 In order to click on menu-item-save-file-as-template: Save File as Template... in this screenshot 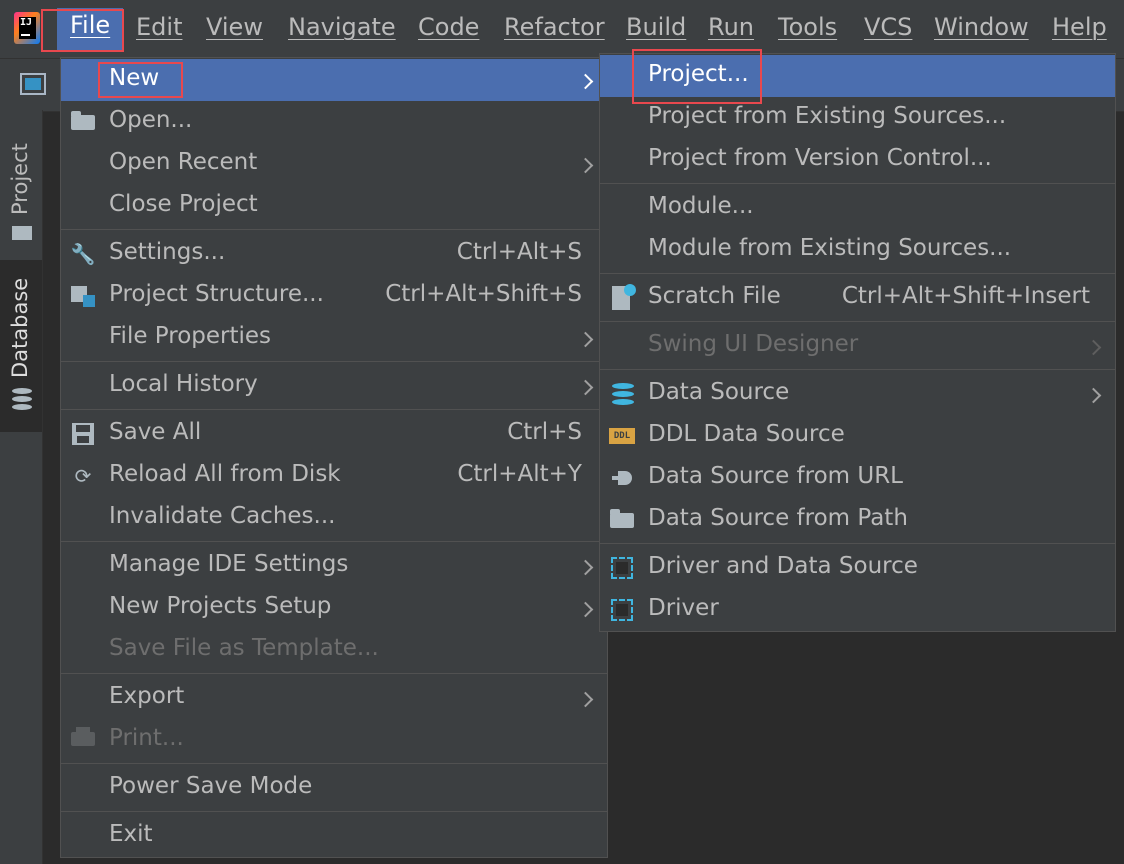, I will do `click(244, 648)`.